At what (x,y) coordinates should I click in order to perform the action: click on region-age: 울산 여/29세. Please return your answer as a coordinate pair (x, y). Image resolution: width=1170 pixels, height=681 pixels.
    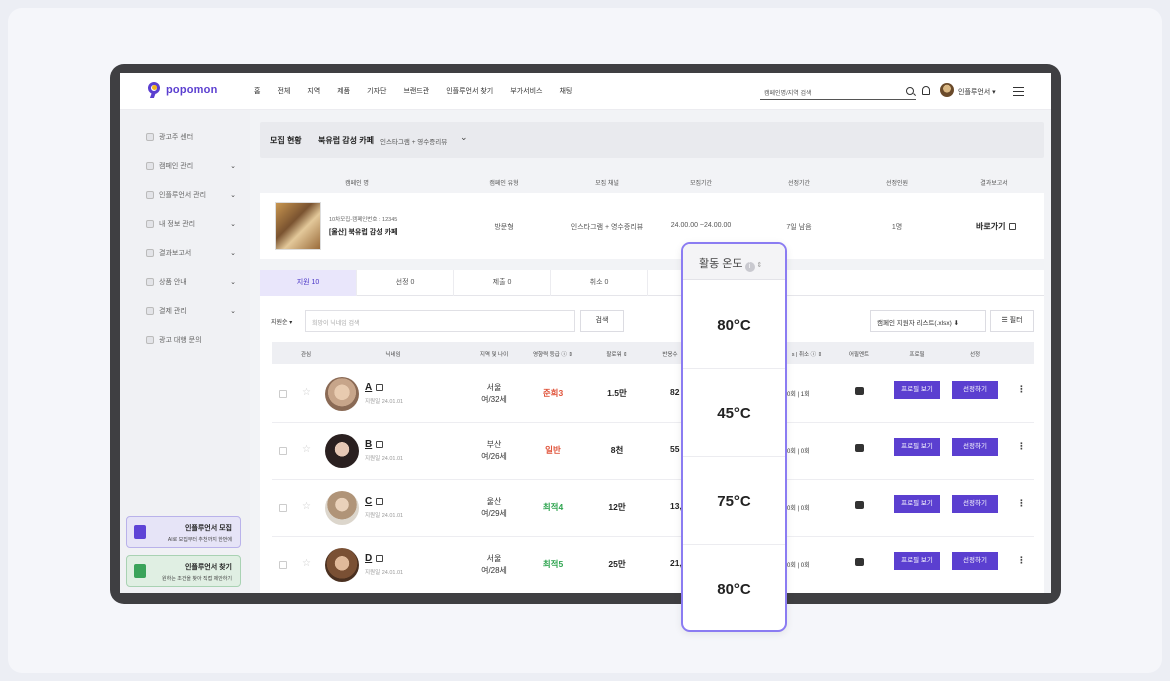
    Looking at the image, I should click on (494, 508).